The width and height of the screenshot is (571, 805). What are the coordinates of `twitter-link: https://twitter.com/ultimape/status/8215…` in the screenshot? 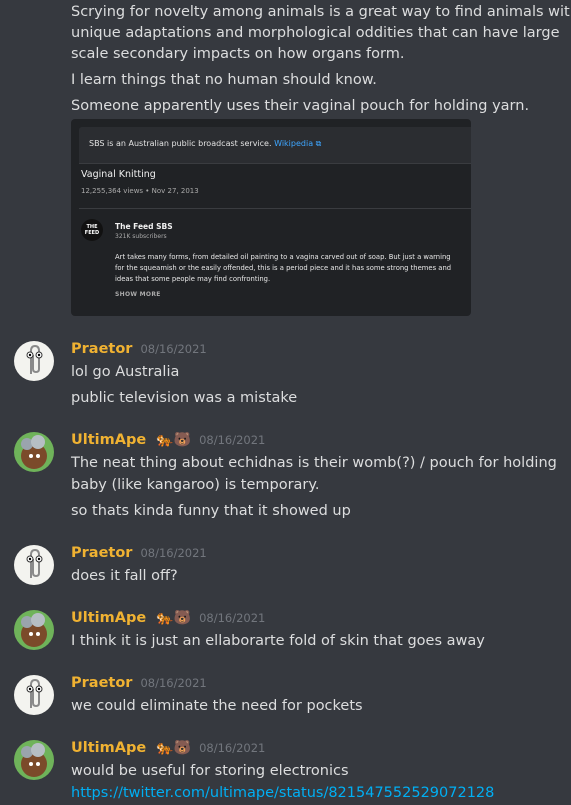 It's located at (282, 793).